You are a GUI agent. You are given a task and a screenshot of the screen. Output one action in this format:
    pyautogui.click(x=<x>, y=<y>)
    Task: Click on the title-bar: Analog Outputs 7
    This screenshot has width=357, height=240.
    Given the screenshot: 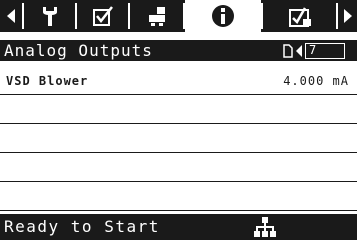 What is the action you would take?
    pyautogui.click(x=178, y=50)
    